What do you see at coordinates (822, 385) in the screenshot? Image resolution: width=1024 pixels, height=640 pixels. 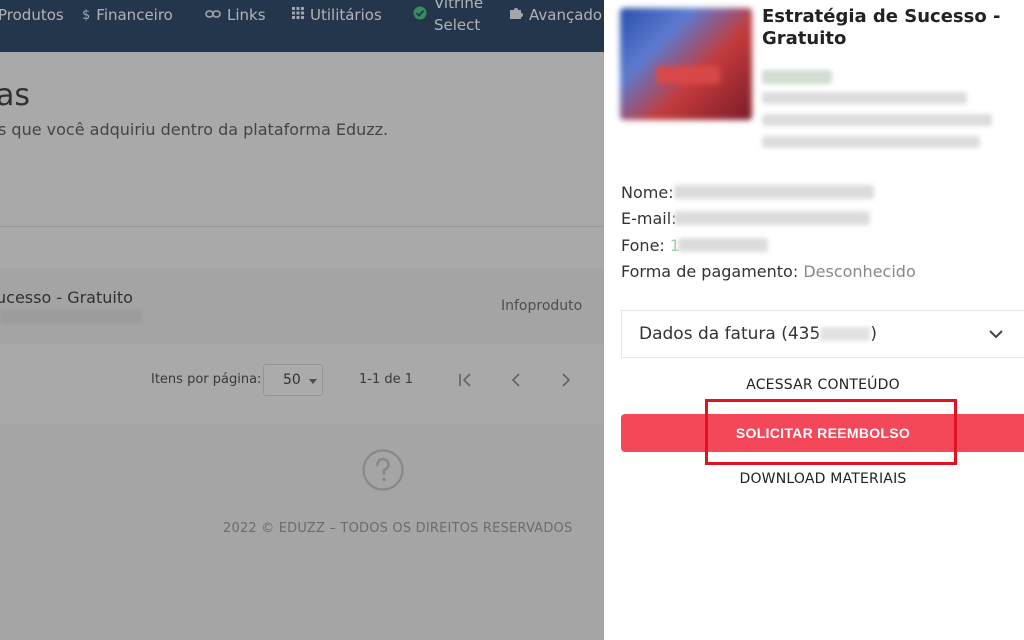 I see `access-content-button: ACESSAR CONTEÚDO` at bounding box center [822, 385].